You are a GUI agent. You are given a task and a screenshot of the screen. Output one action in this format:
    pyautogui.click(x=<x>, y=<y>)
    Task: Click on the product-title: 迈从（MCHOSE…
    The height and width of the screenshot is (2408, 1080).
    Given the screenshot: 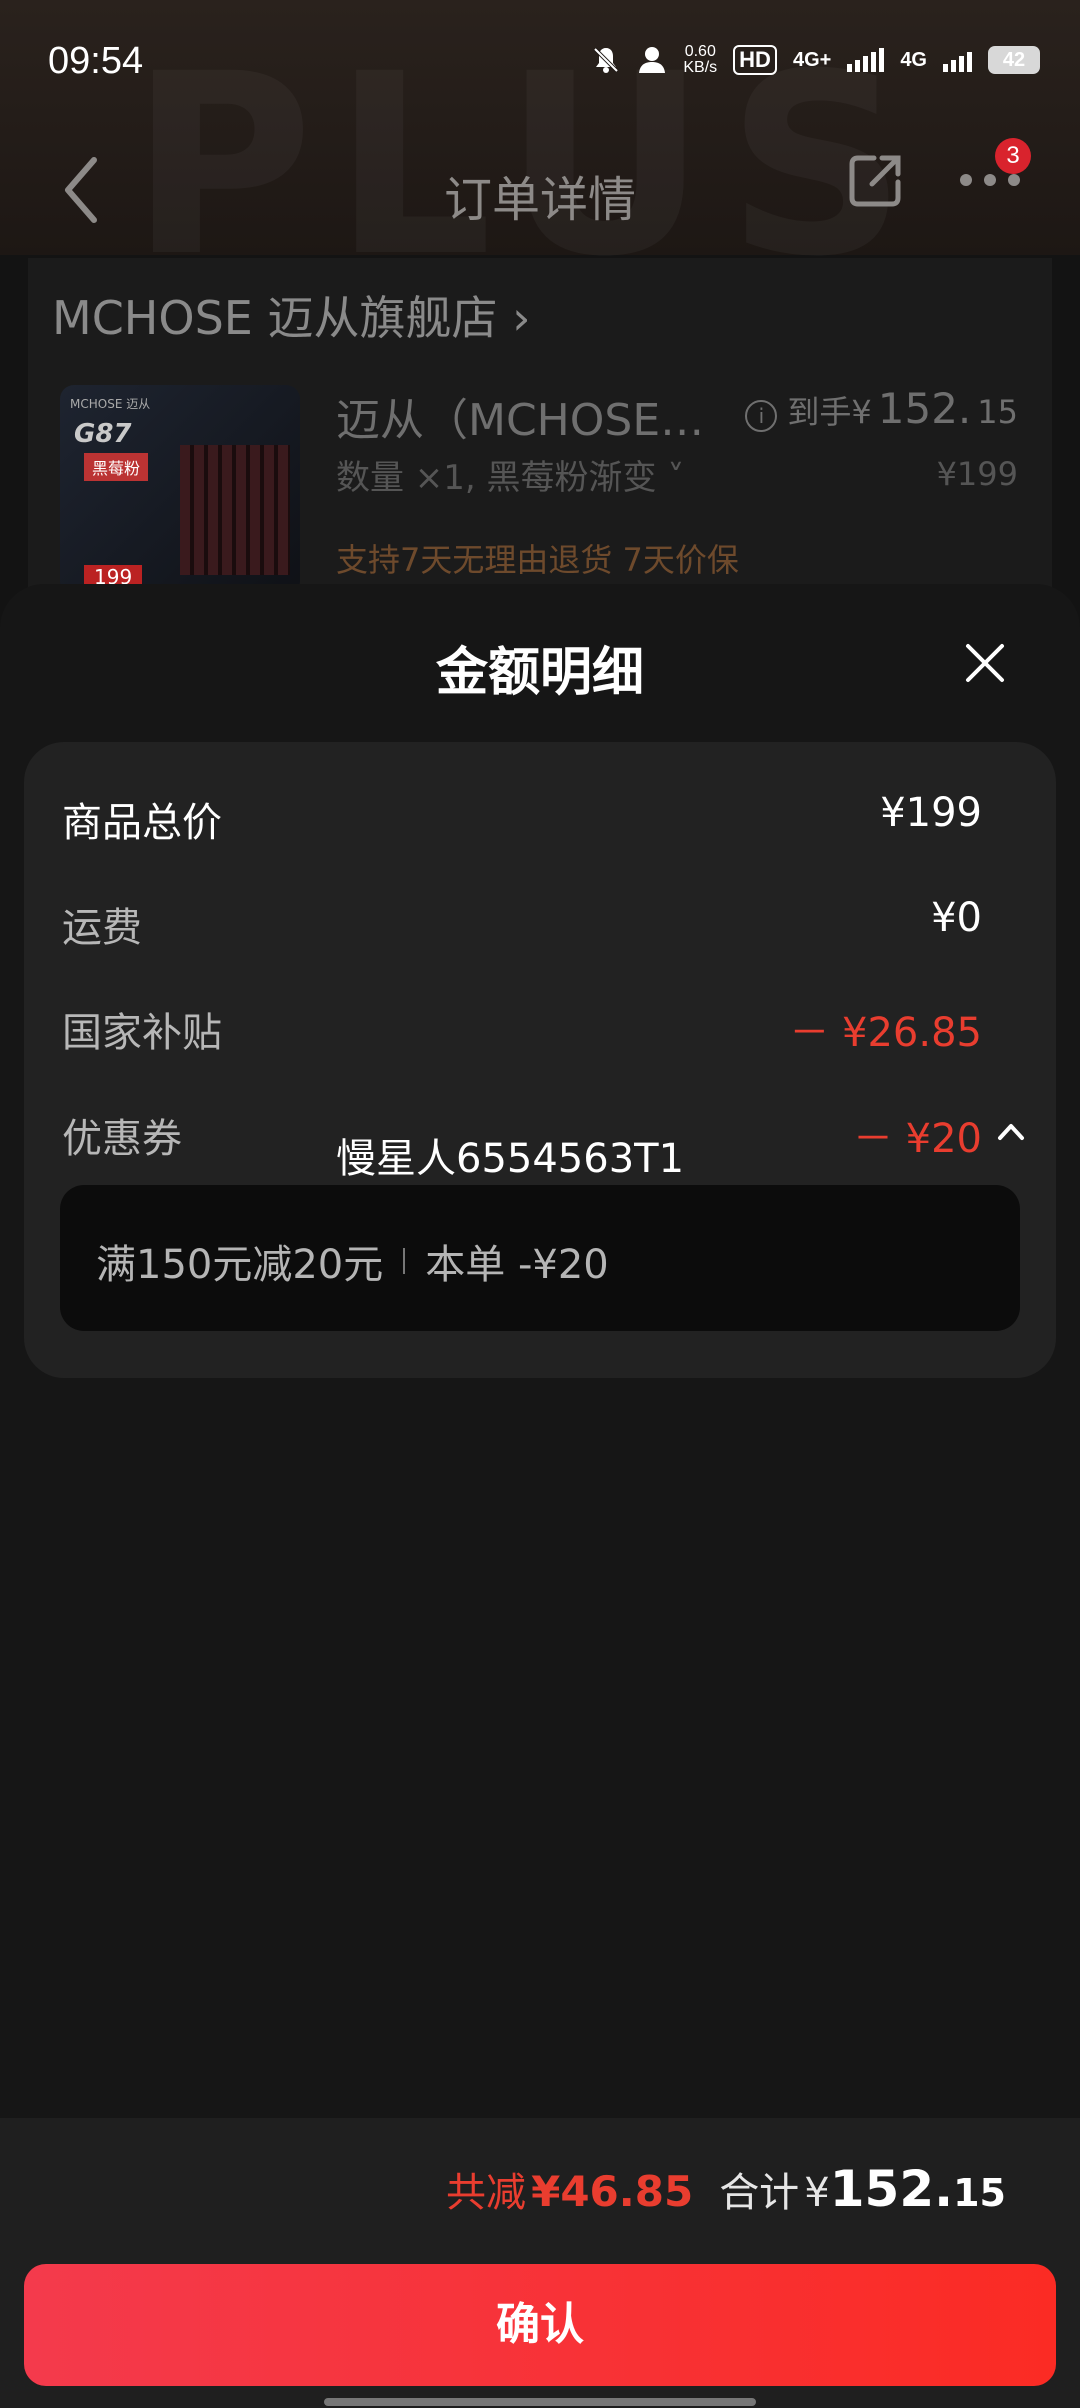 What is the action you would take?
    pyautogui.click(x=520, y=416)
    